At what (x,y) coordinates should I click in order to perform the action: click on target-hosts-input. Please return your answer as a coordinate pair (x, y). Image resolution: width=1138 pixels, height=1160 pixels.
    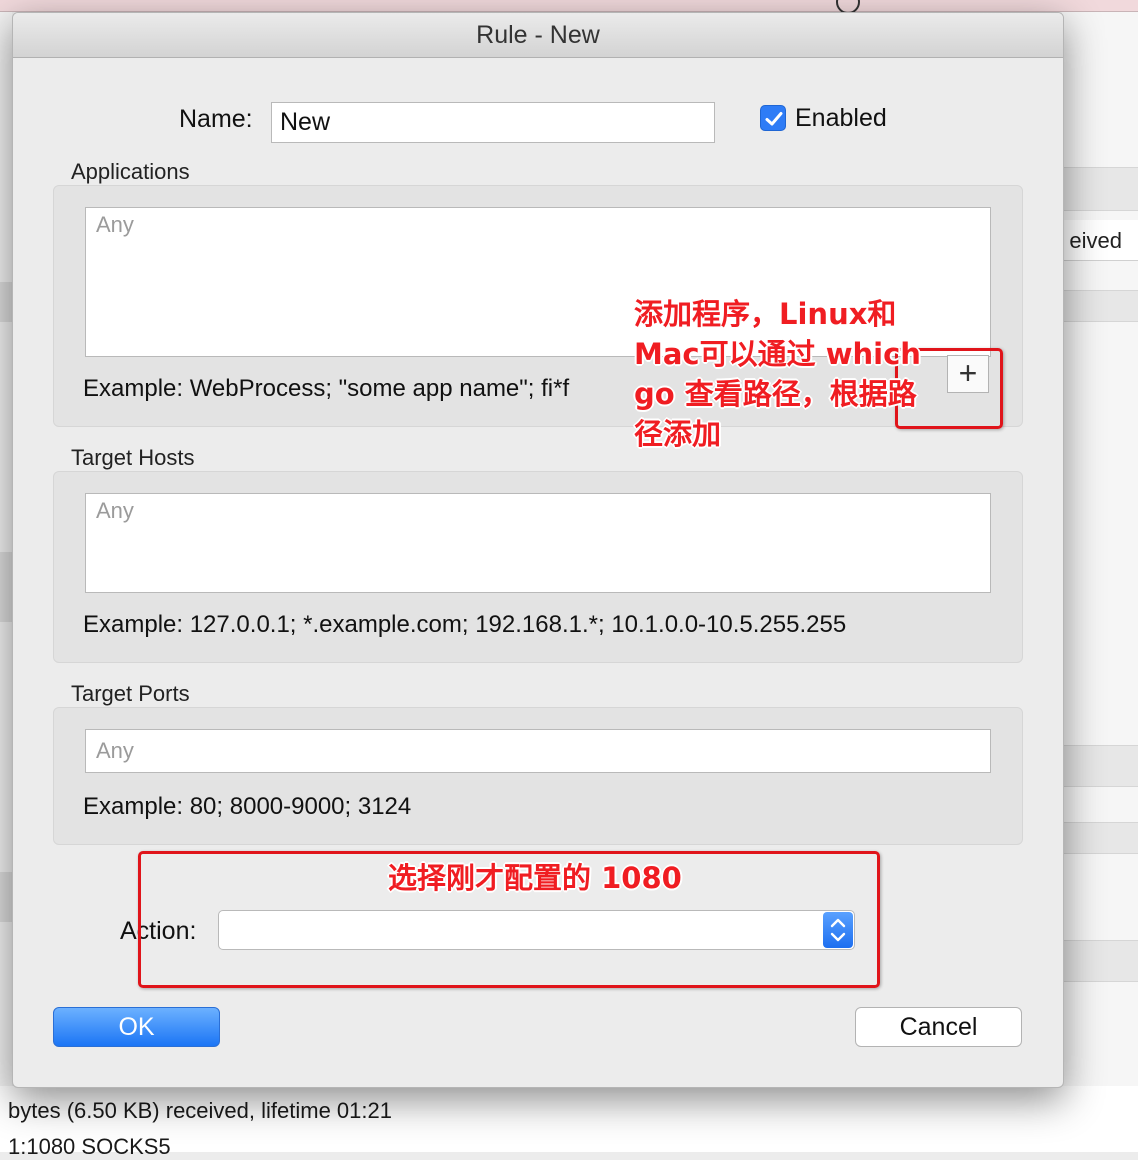
    Looking at the image, I should click on (538, 543).